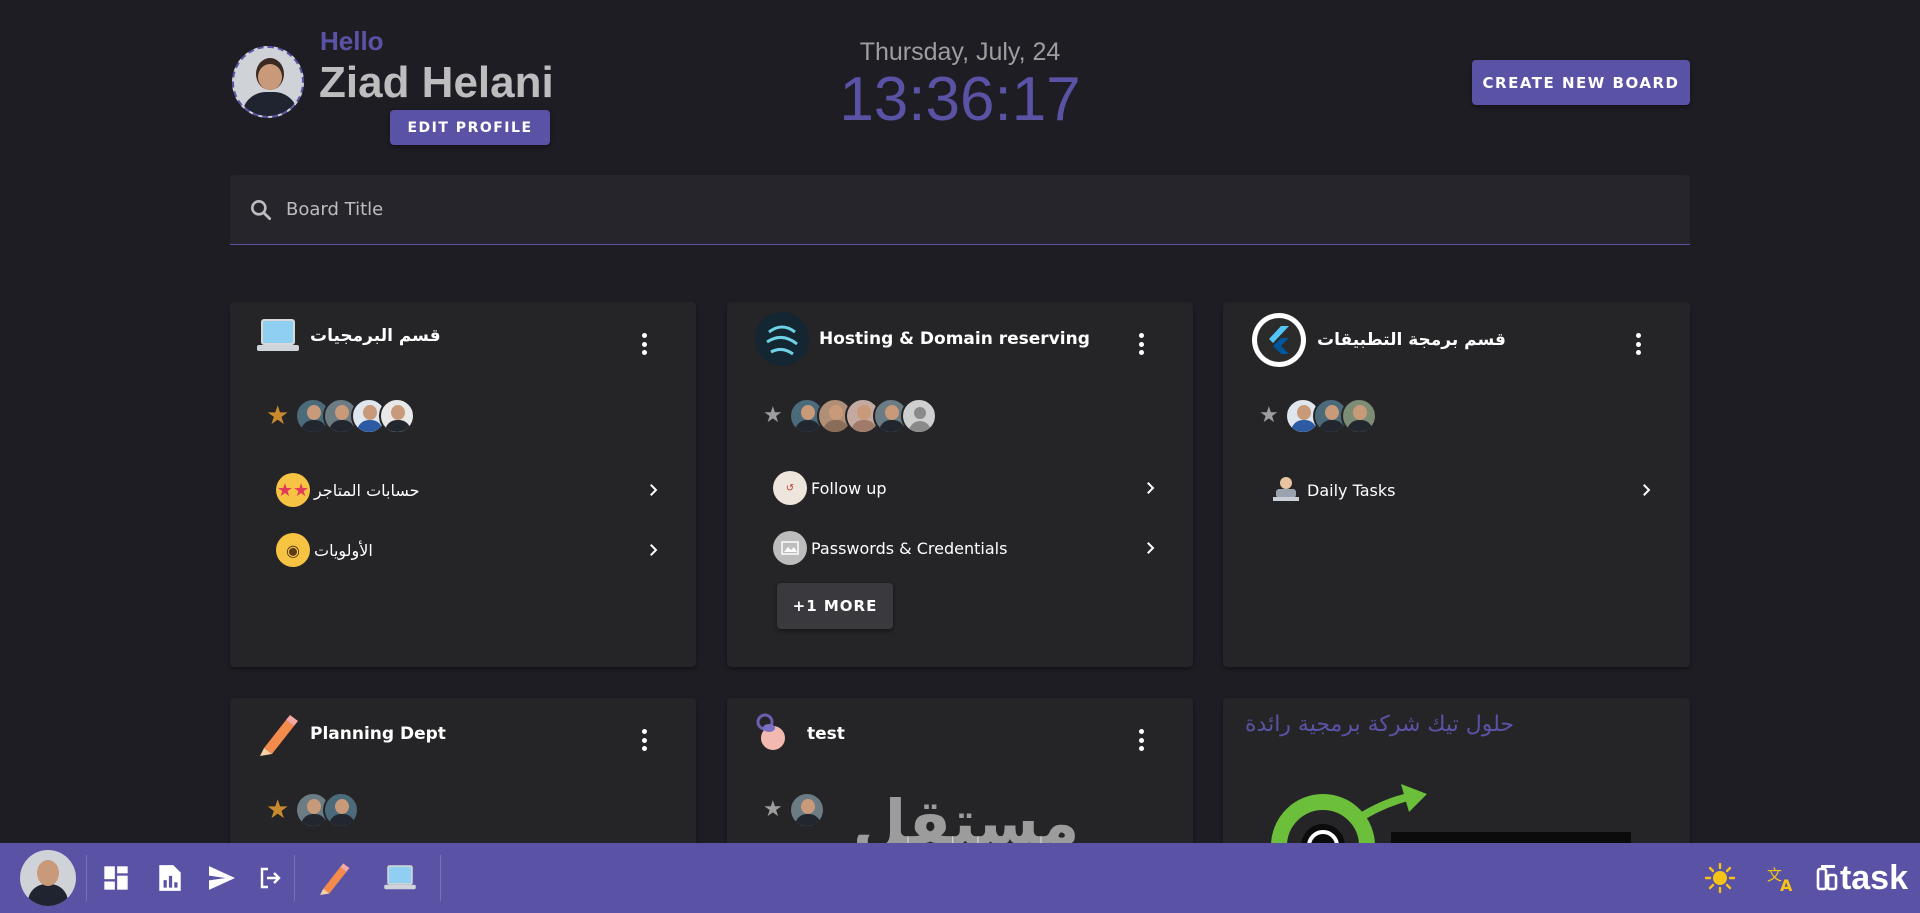 The image size is (1920, 913). Describe the element at coordinates (116, 878) in the screenshot. I see `dashboard-icon` at that location.